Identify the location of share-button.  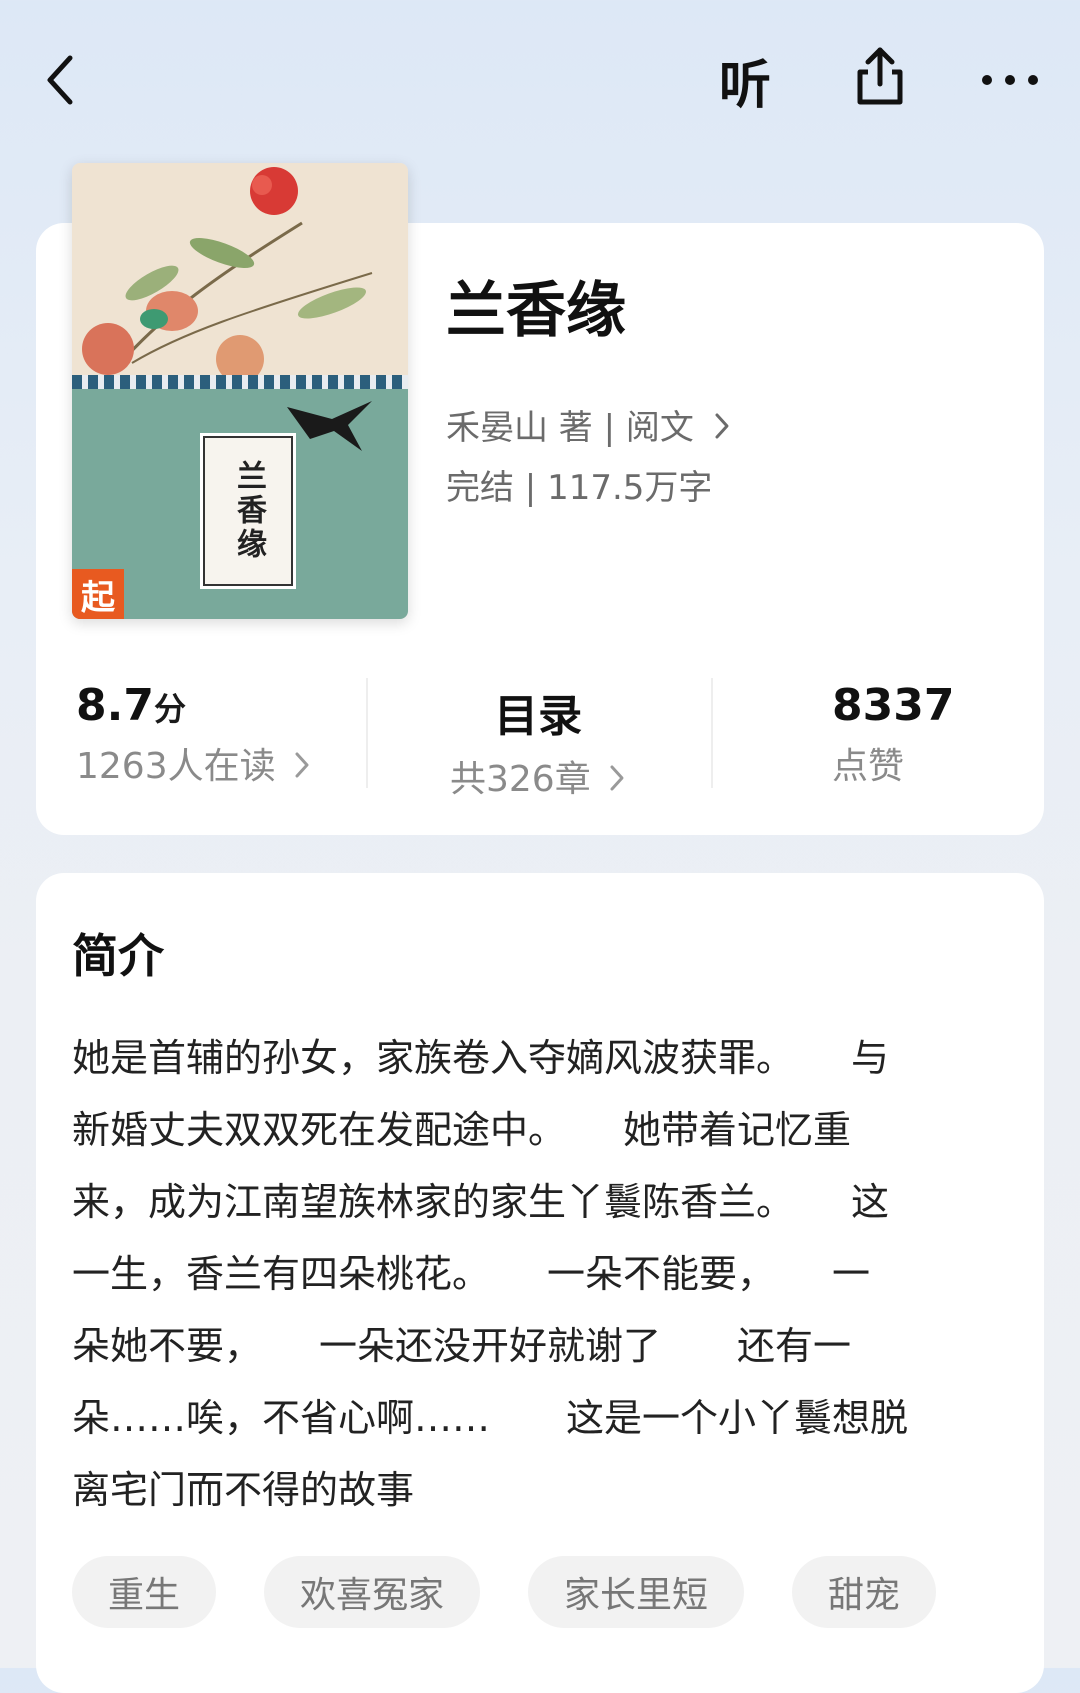
(880, 76).